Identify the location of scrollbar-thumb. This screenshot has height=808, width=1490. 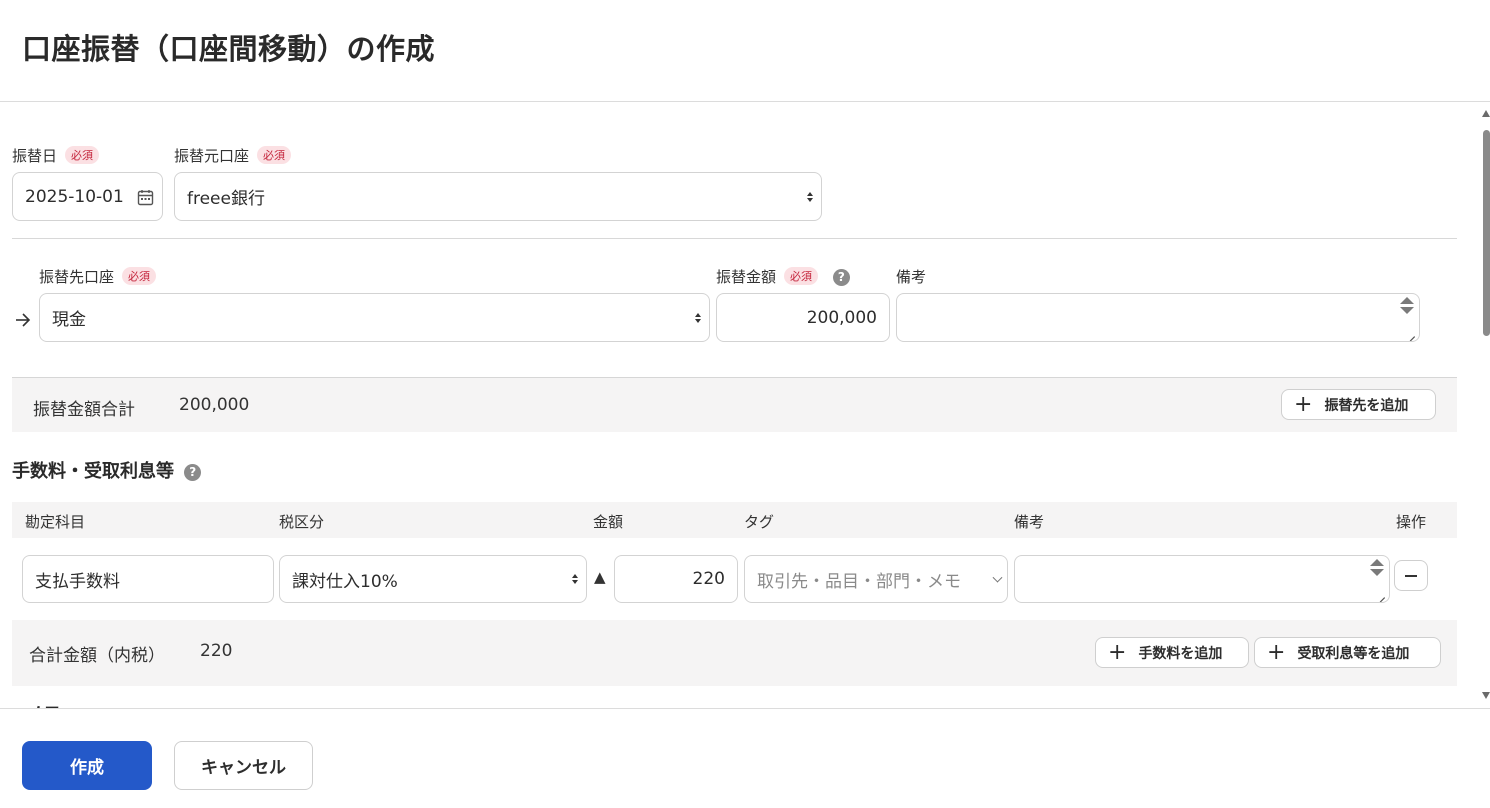
(1486, 233).